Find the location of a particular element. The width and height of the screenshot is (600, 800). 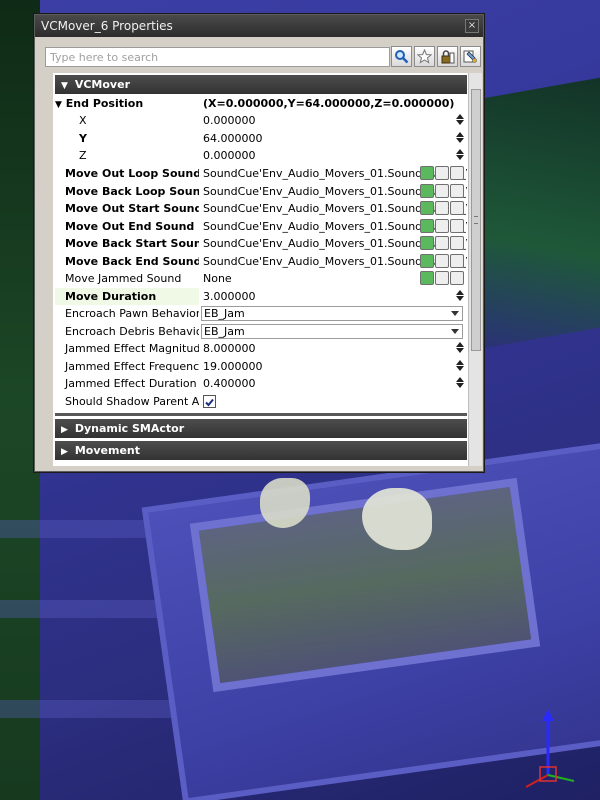

value-text: None is located at coordinates (217, 278).